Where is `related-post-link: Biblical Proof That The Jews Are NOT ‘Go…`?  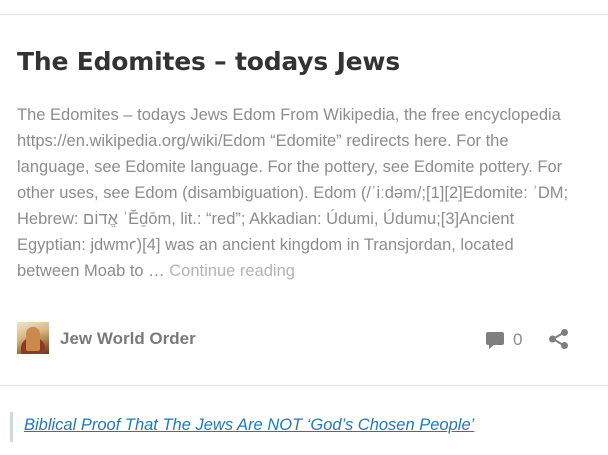
related-post-link: Biblical Proof That The Jews Are NOT ‘Go… is located at coordinates (249, 425).